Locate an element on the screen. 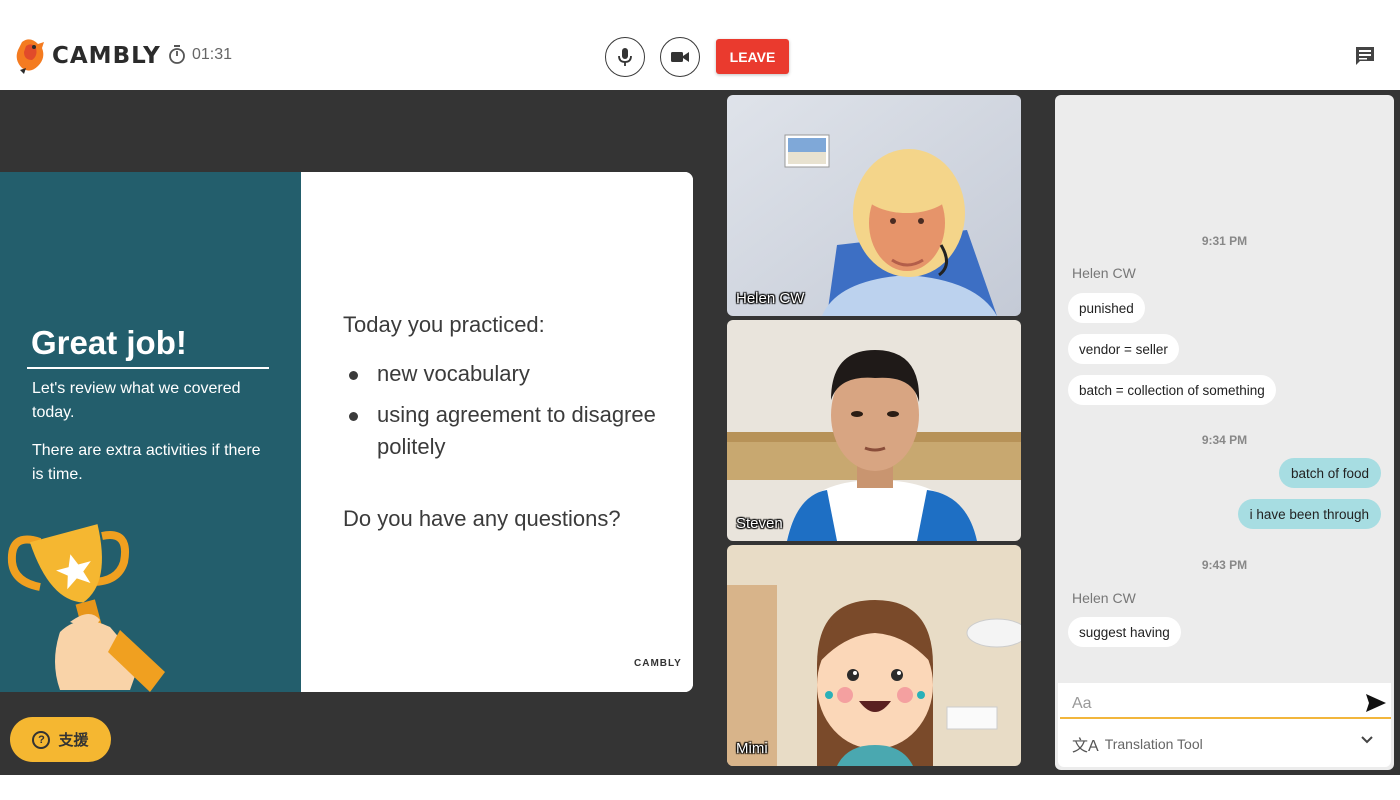 Image resolution: width=1400 pixels, height=800 pixels. slide-heading: Great job! is located at coordinates (109, 342).